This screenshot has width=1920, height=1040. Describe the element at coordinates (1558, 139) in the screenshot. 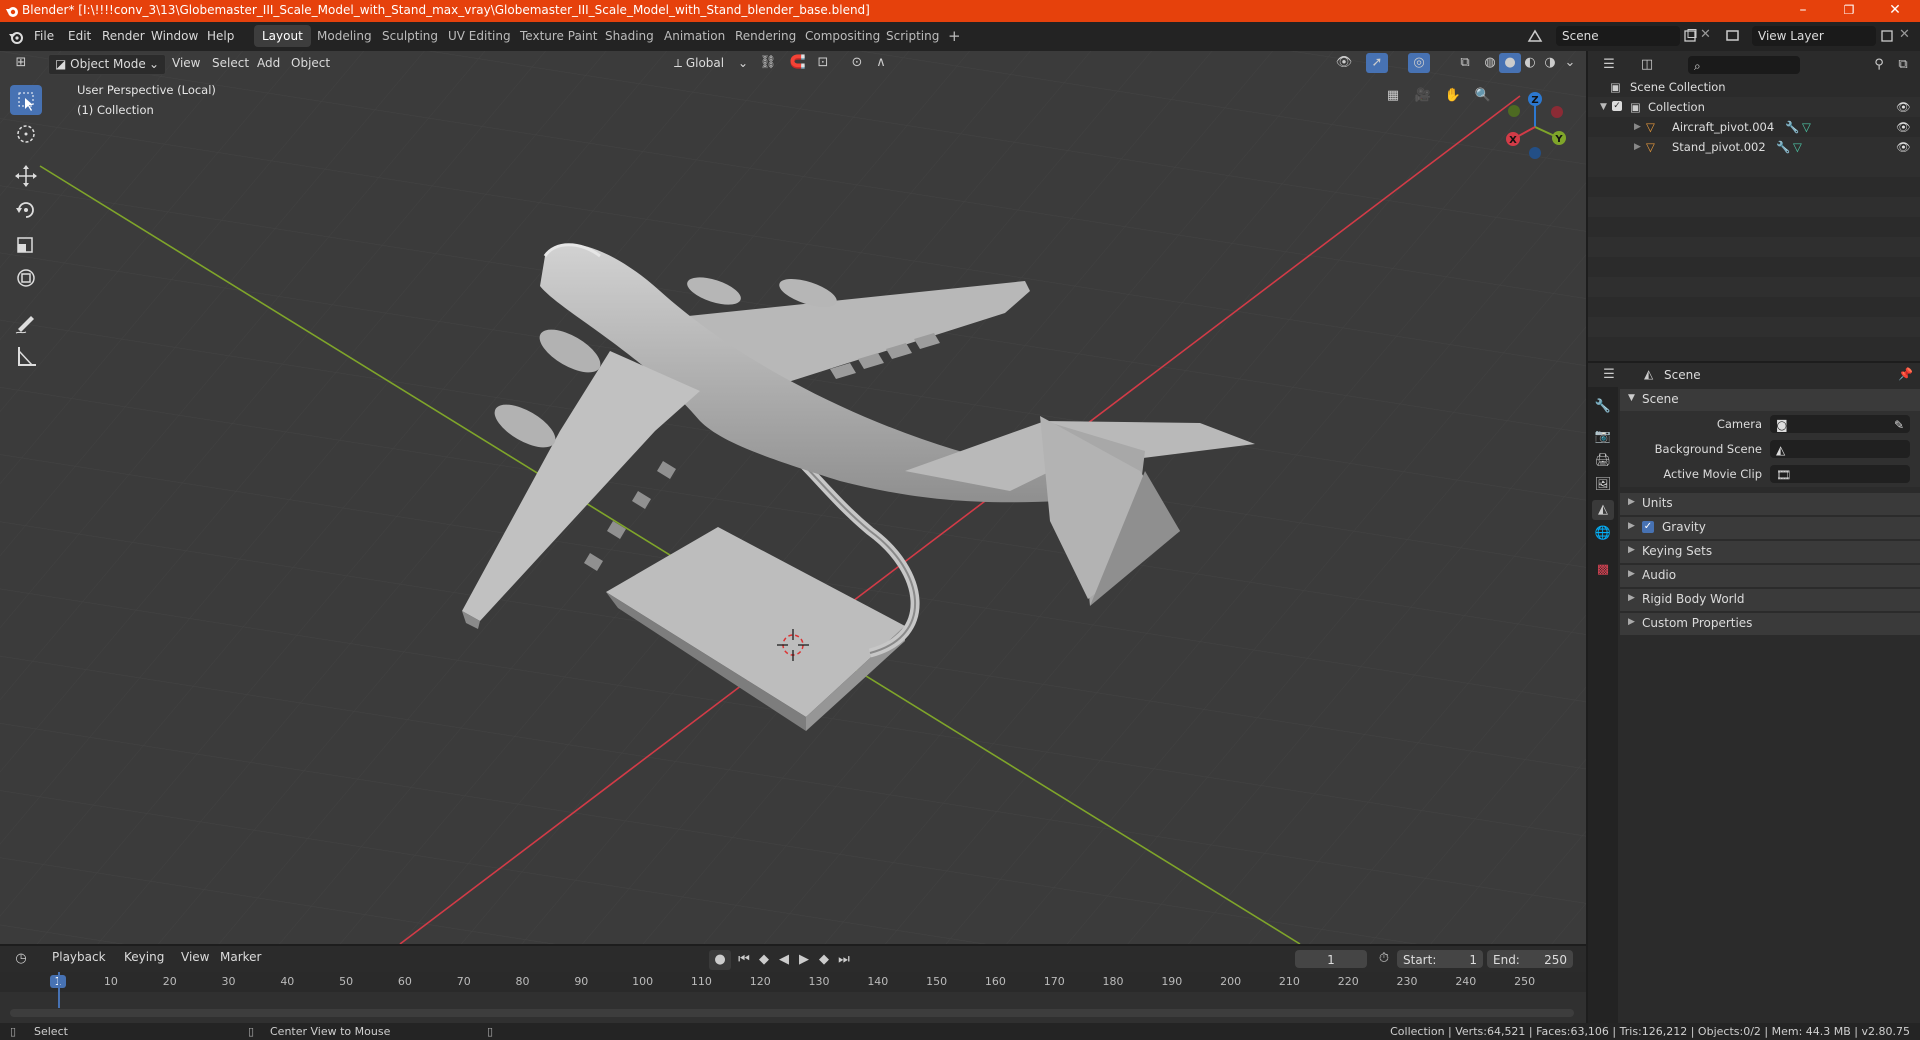

I see `gizmo-y-label: Y` at that location.